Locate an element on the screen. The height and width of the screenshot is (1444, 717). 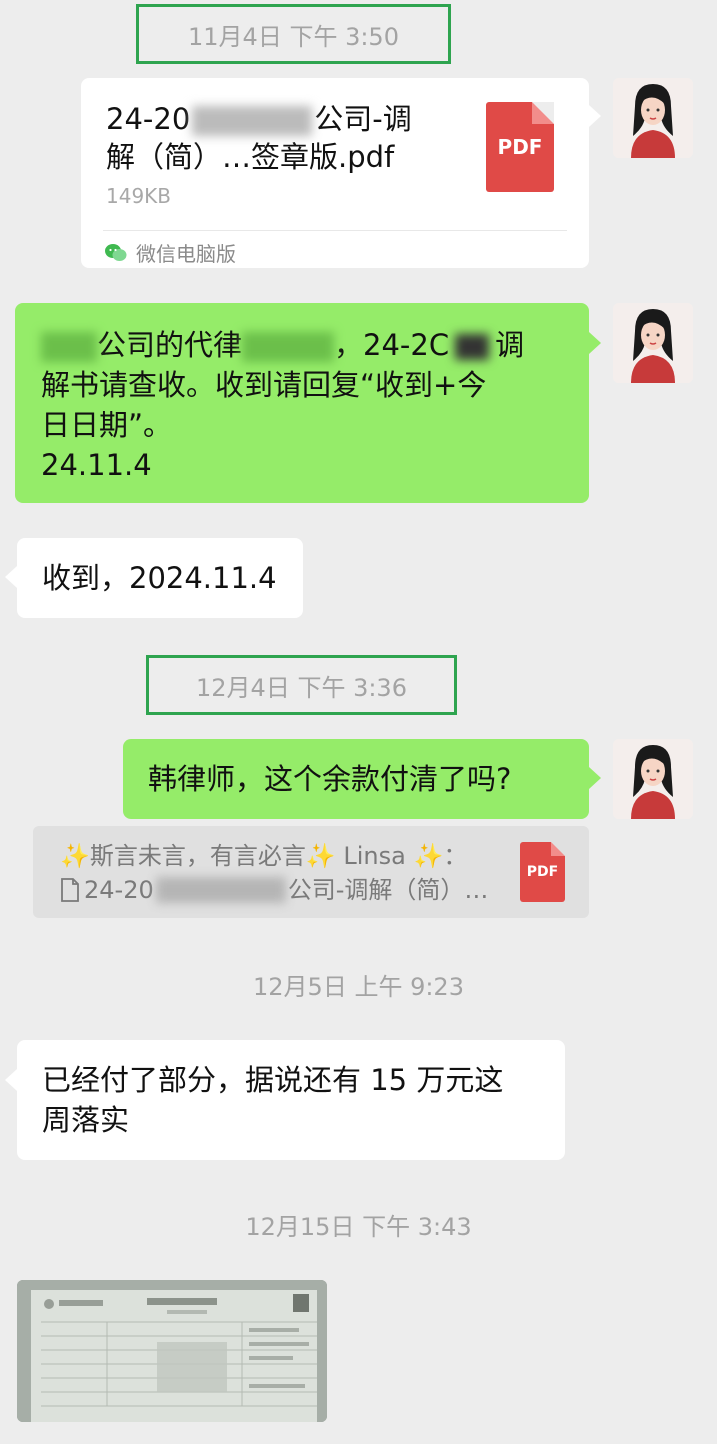
timestamp: 12月4日 下午 3:36 is located at coordinates (301, 685).